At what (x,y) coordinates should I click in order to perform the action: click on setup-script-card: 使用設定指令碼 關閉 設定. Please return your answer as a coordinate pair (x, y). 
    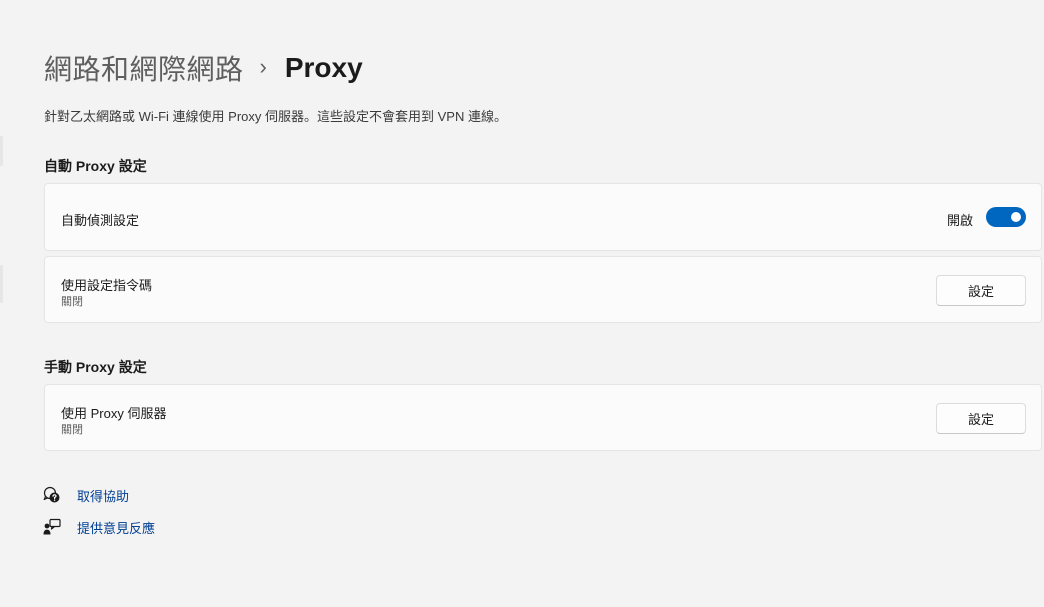
    Looking at the image, I should click on (543, 289).